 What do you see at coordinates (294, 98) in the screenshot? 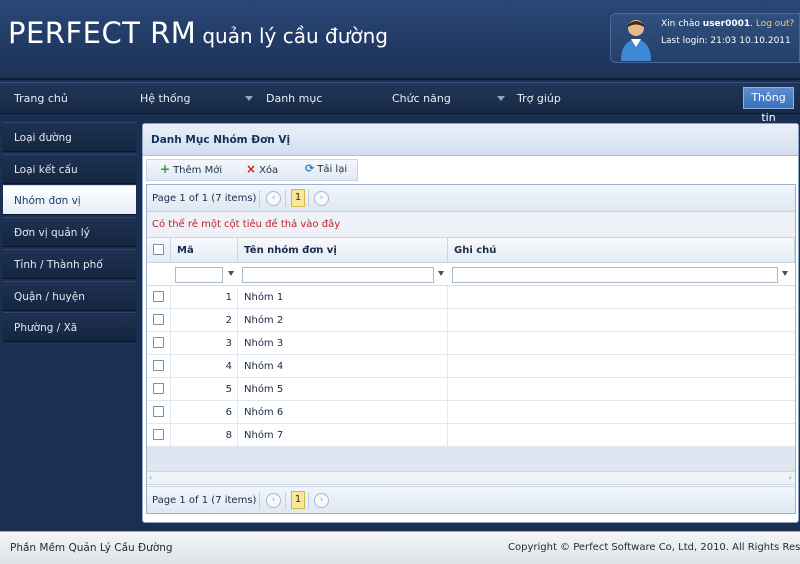
I see `nav-catalog: Danh mục` at bounding box center [294, 98].